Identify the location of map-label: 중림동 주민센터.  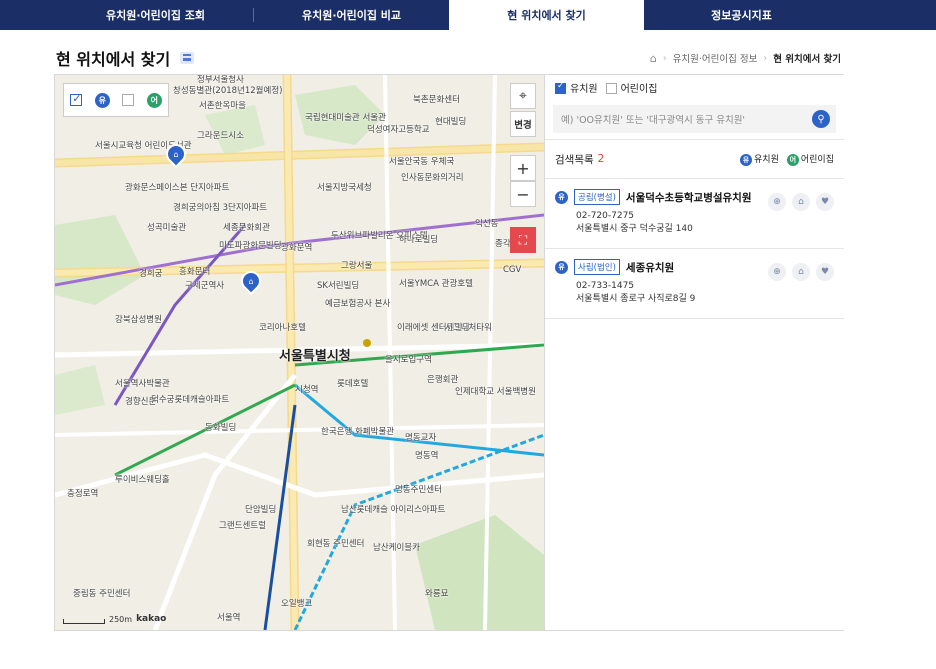
(102, 594).